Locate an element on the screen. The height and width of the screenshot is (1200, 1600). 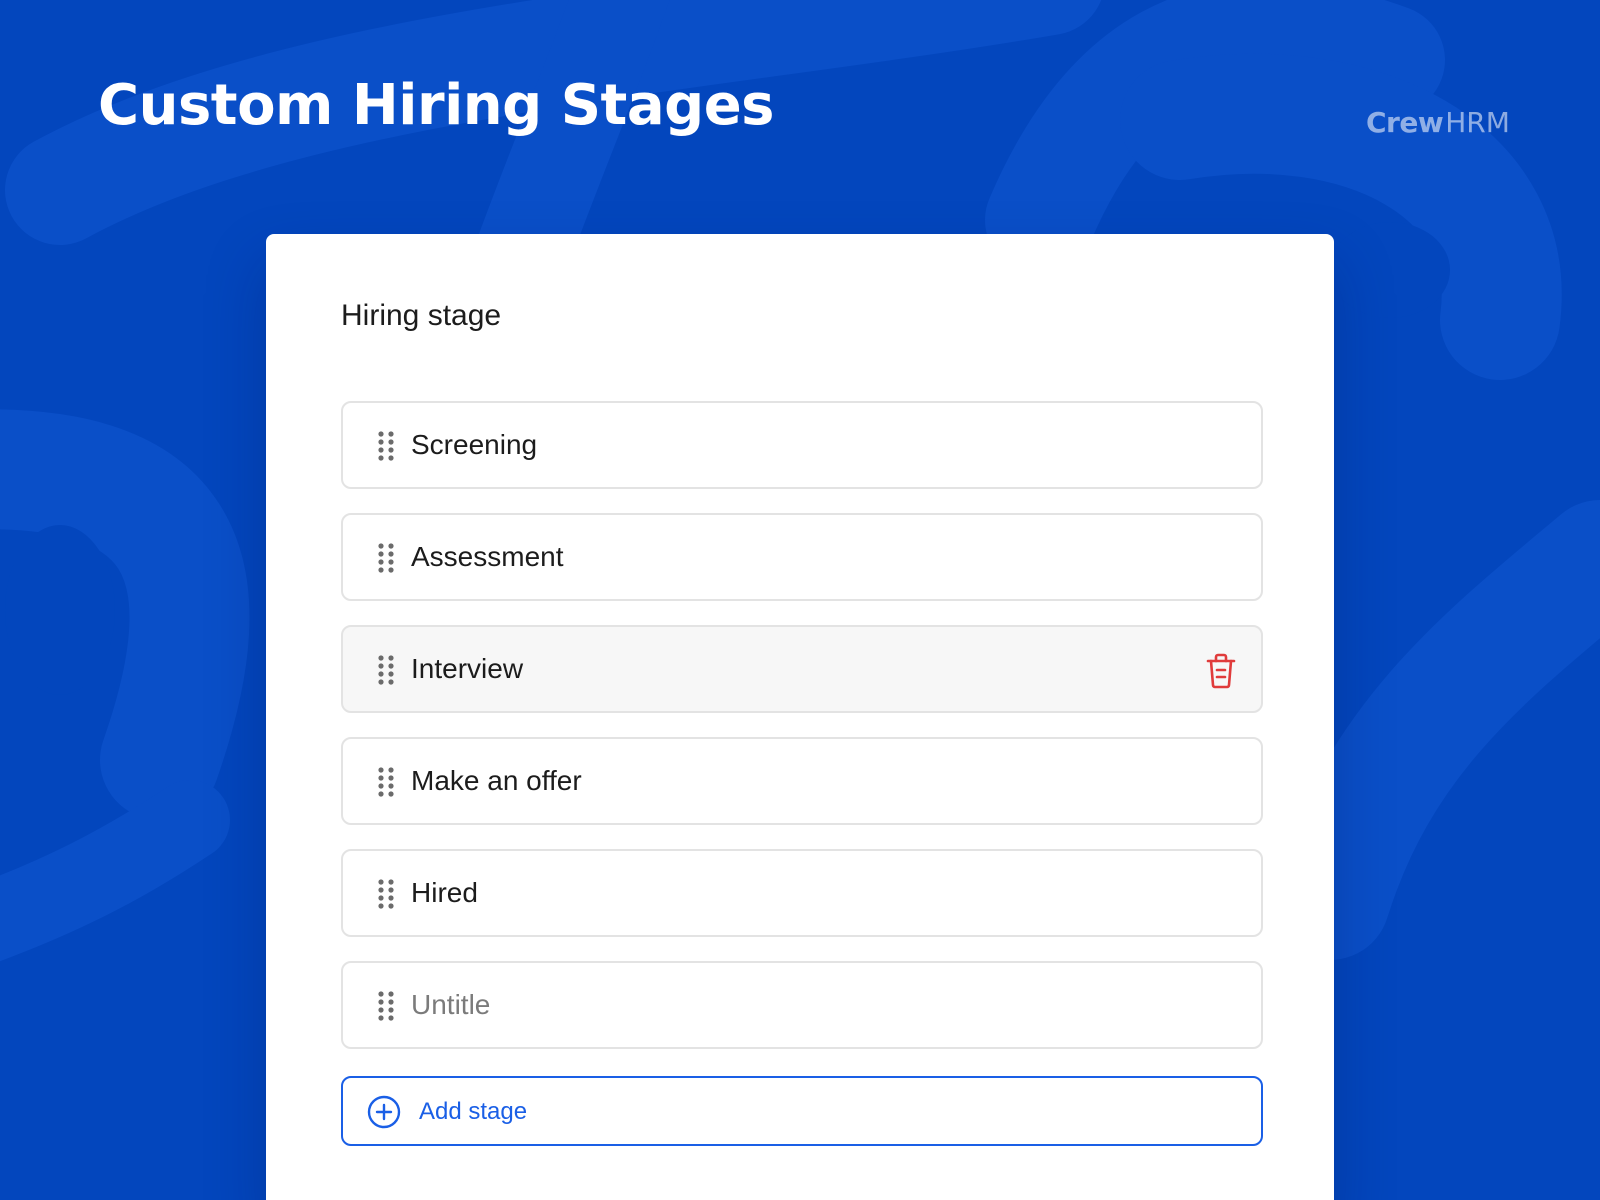
stage-label: Interview is located at coordinates (467, 669).